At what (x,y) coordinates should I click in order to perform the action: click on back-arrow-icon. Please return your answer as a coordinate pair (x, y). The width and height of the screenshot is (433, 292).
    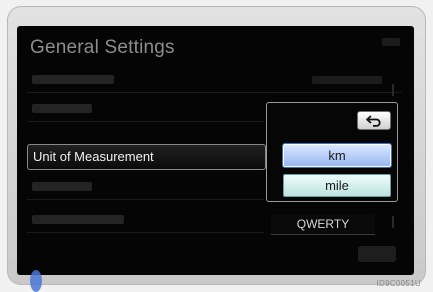
    Looking at the image, I should click on (373, 120).